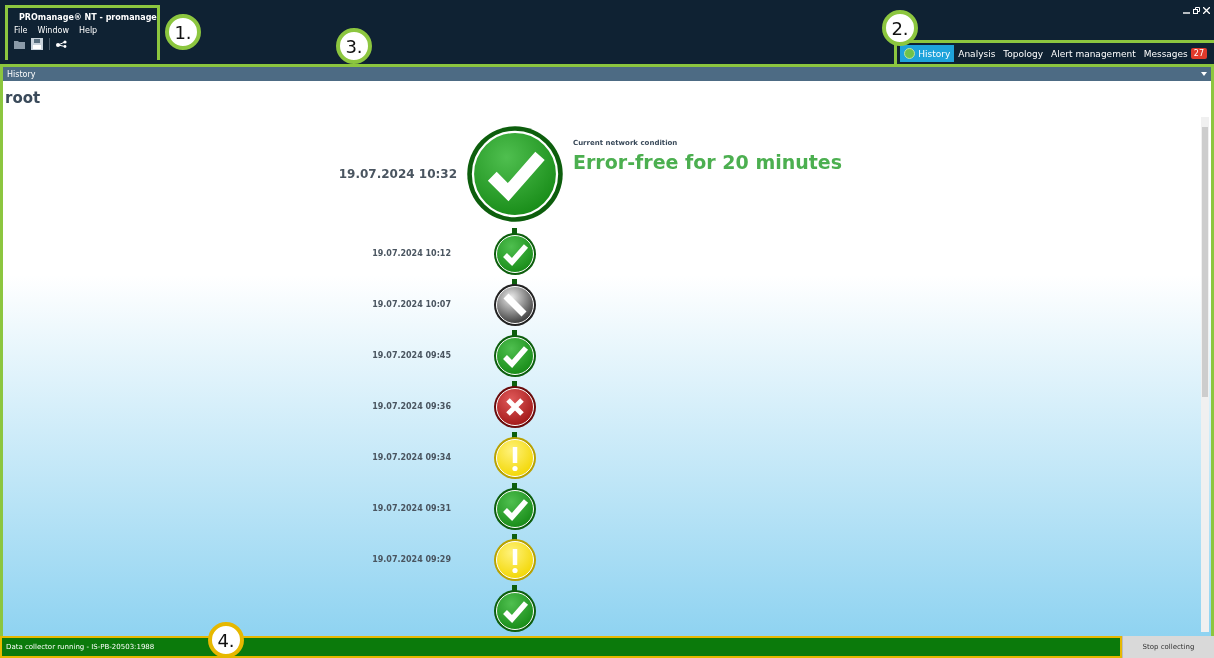  Describe the element at coordinates (411, 304) in the screenshot. I see `timestamp: 19.07.2024 10:07` at that location.